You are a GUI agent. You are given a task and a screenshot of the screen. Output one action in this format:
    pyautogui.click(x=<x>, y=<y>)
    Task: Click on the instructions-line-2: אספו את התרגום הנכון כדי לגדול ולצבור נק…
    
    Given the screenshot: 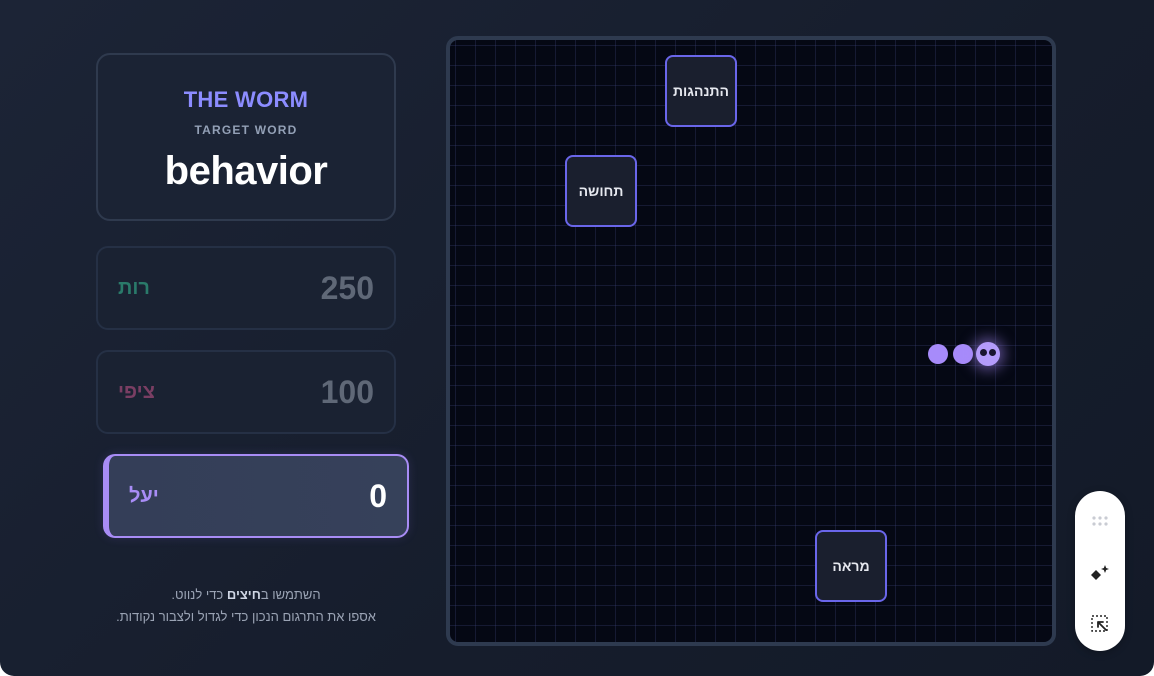 What is the action you would take?
    pyautogui.click(x=246, y=616)
    